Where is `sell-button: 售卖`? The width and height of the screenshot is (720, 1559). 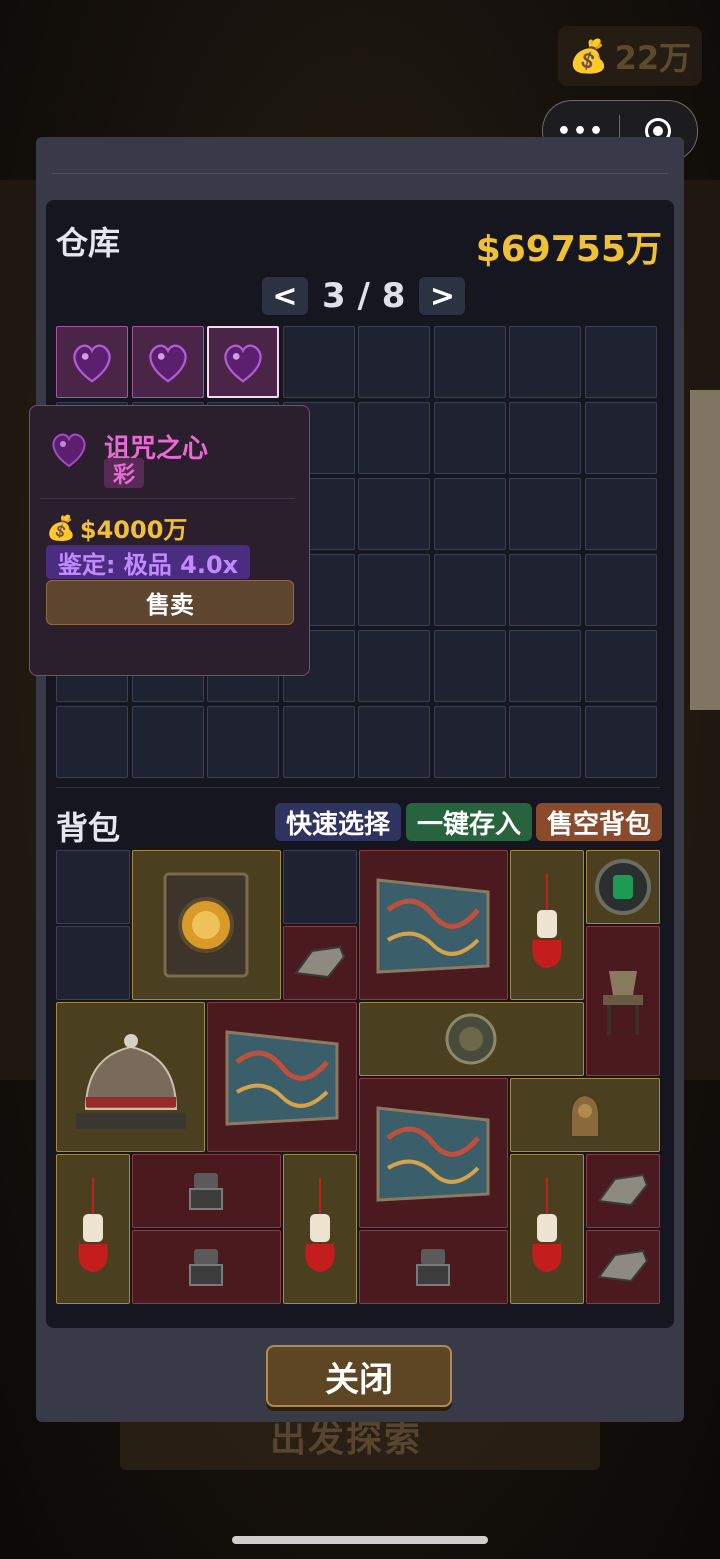
sell-button: 售卖 is located at coordinates (170, 602).